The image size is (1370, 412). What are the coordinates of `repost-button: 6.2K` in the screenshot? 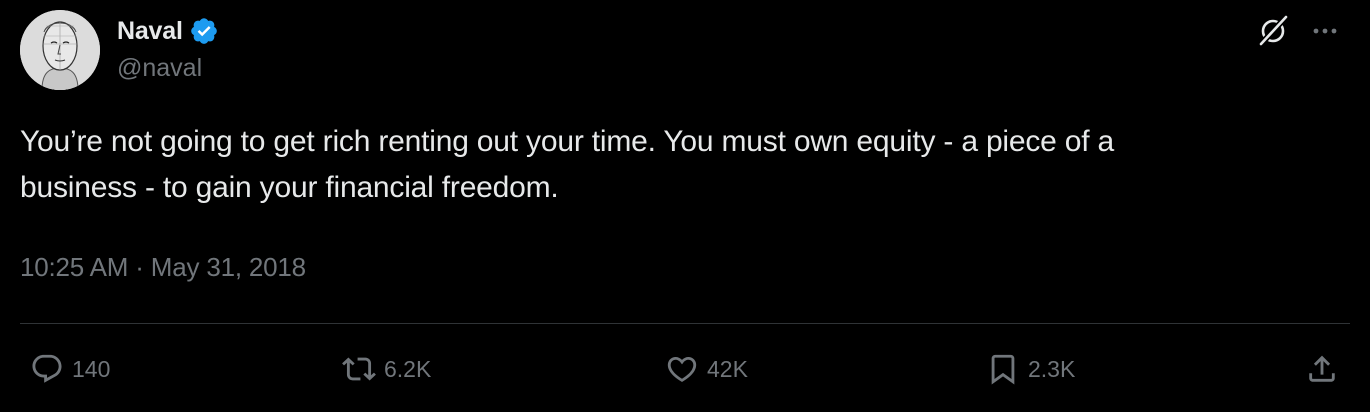 It's located at (386, 369).